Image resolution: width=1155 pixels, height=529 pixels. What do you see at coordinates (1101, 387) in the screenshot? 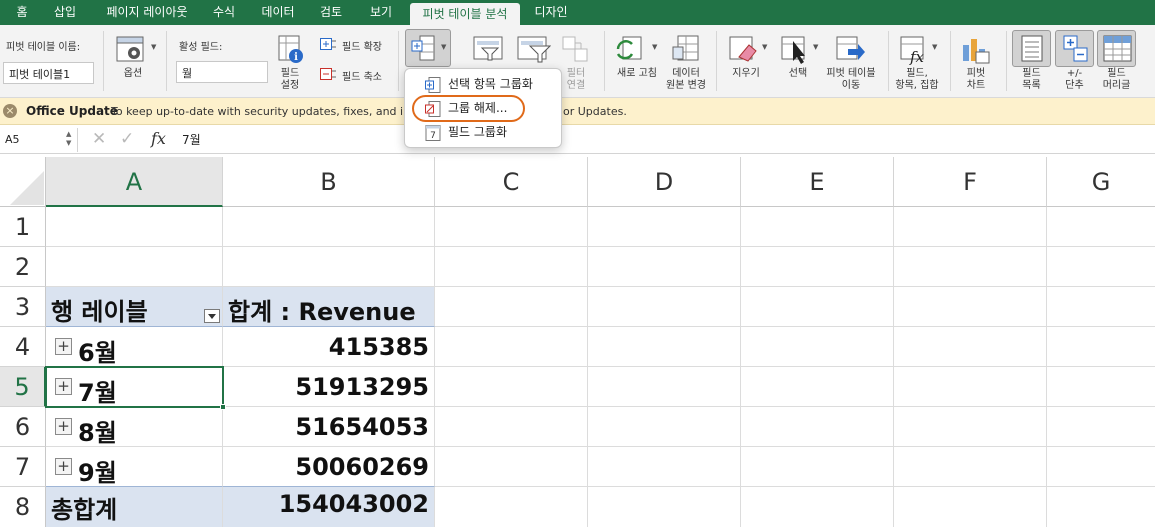
I see `cell-G5` at bounding box center [1101, 387].